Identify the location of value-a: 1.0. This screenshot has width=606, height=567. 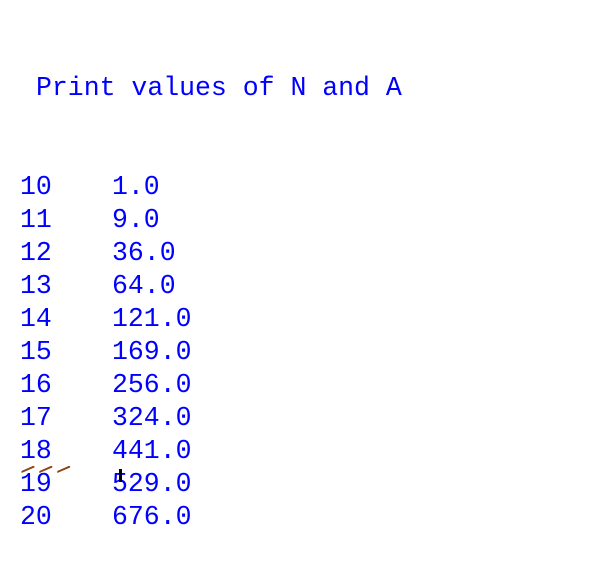
(136, 187).